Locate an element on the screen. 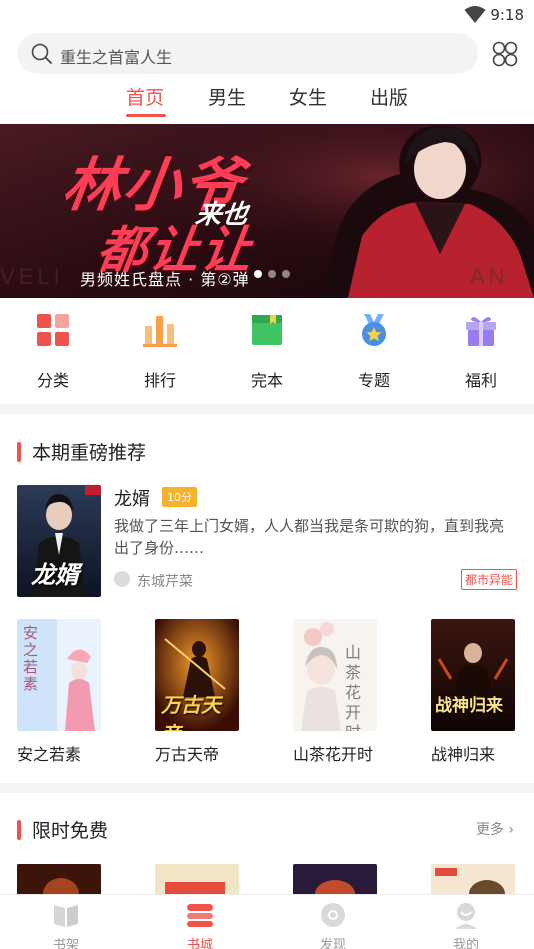 This screenshot has height=949, width=534. bottom-nav: 书架 书城 发现 我的 is located at coordinates (267, 921).